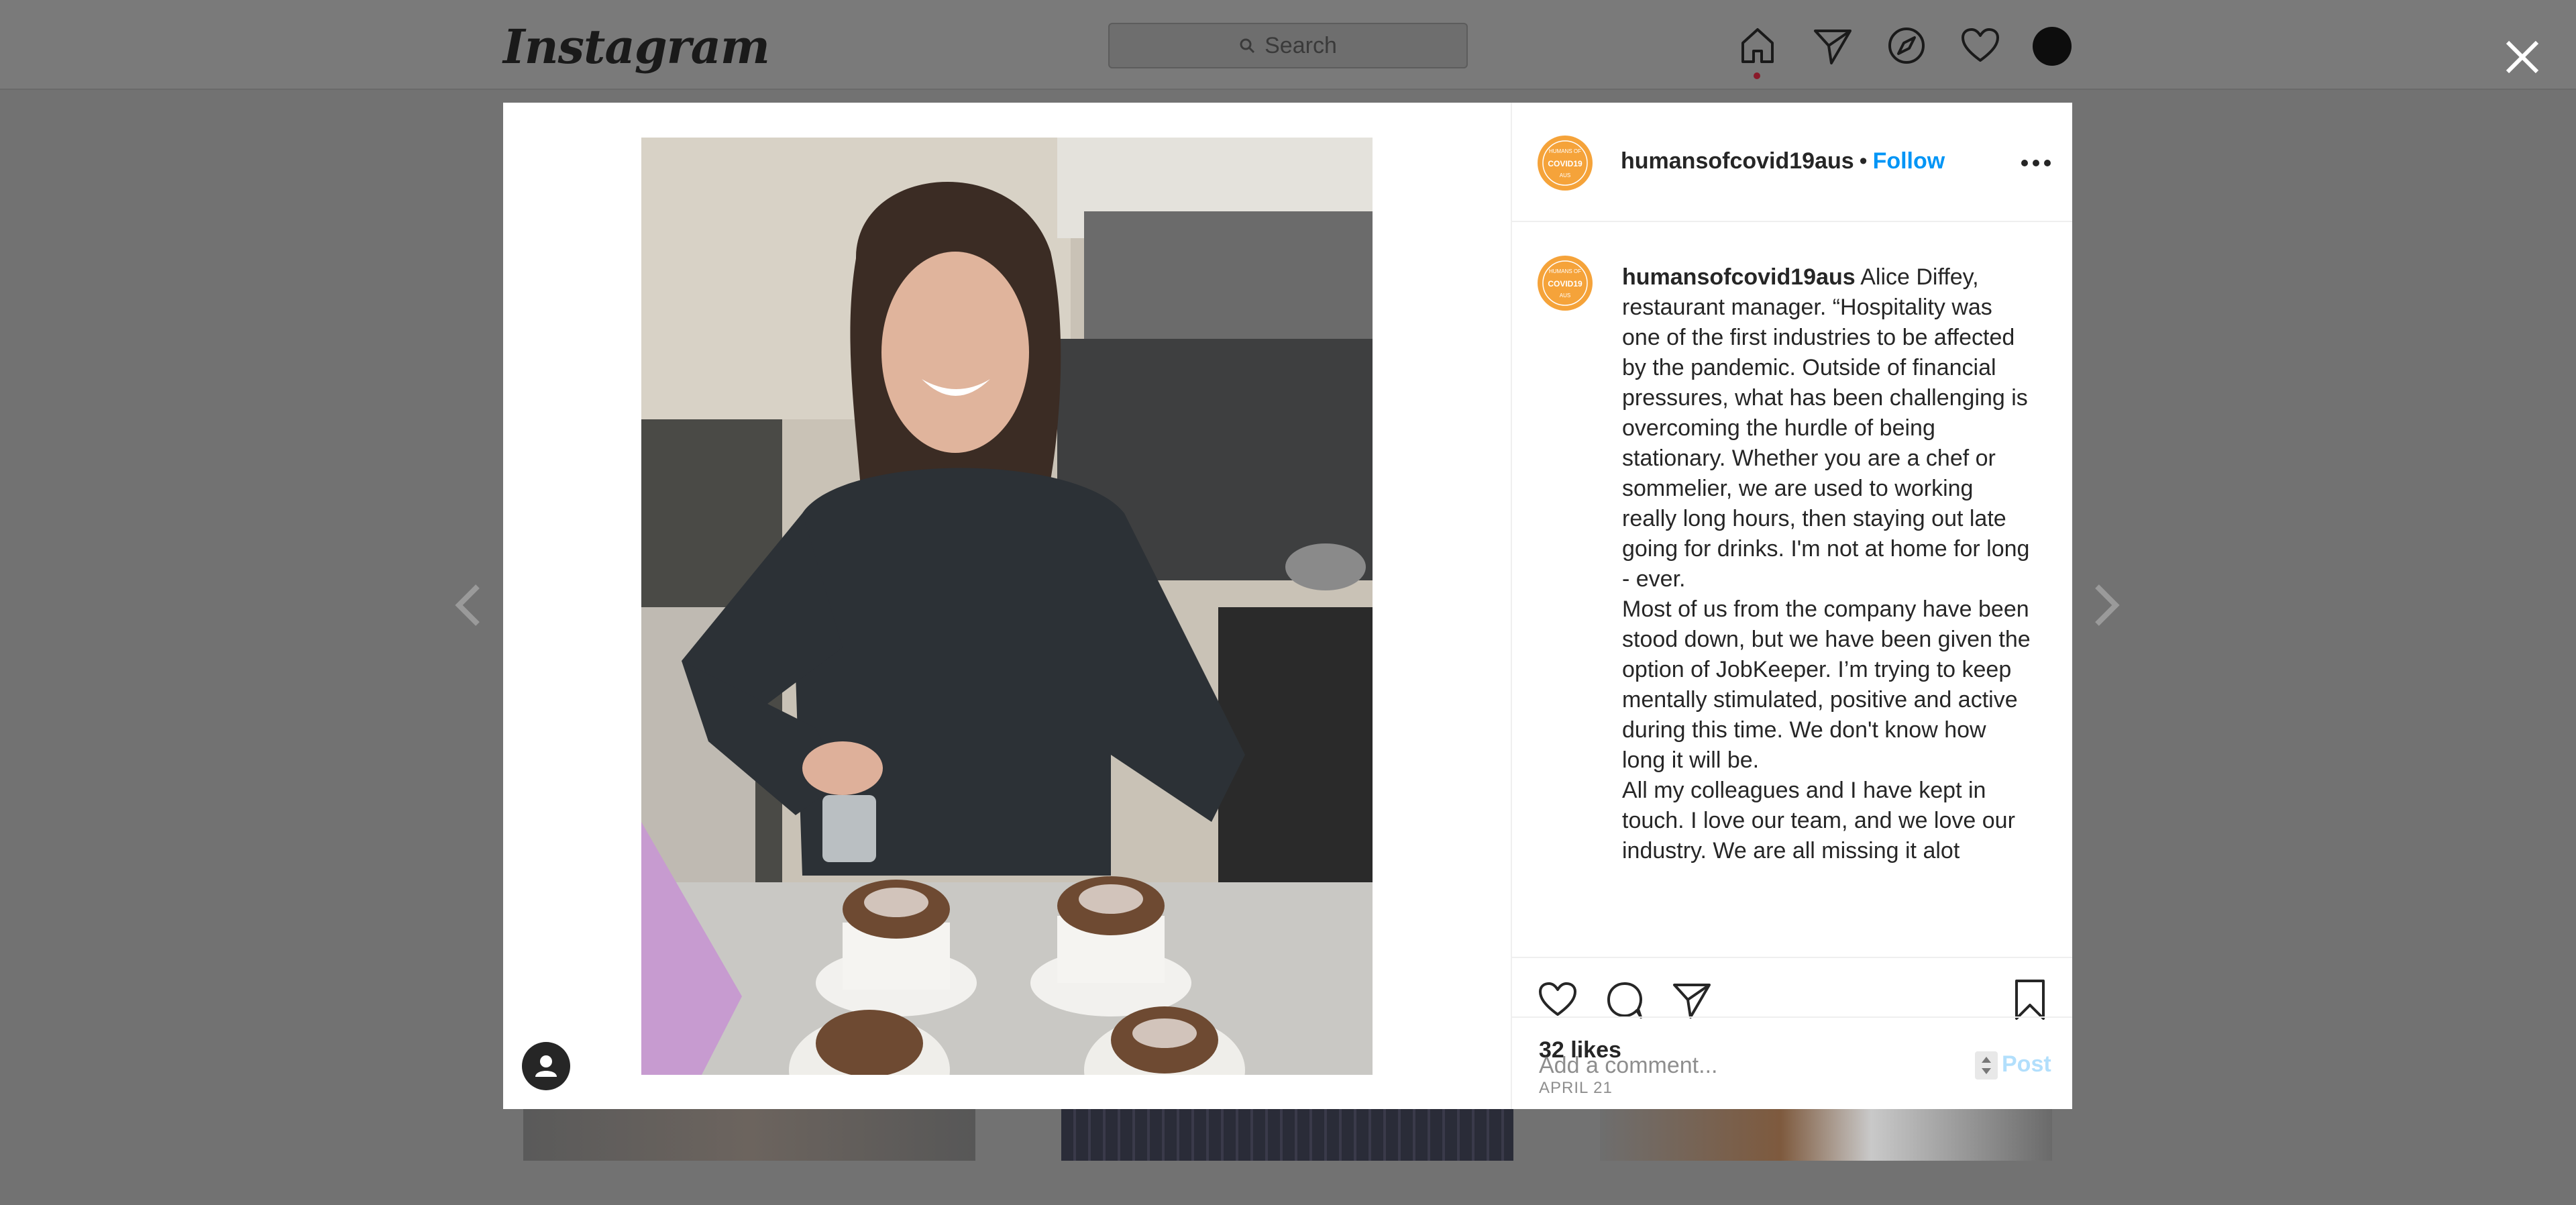  Describe the element at coordinates (1757, 75) in the screenshot. I see `home-active-indicator` at that location.